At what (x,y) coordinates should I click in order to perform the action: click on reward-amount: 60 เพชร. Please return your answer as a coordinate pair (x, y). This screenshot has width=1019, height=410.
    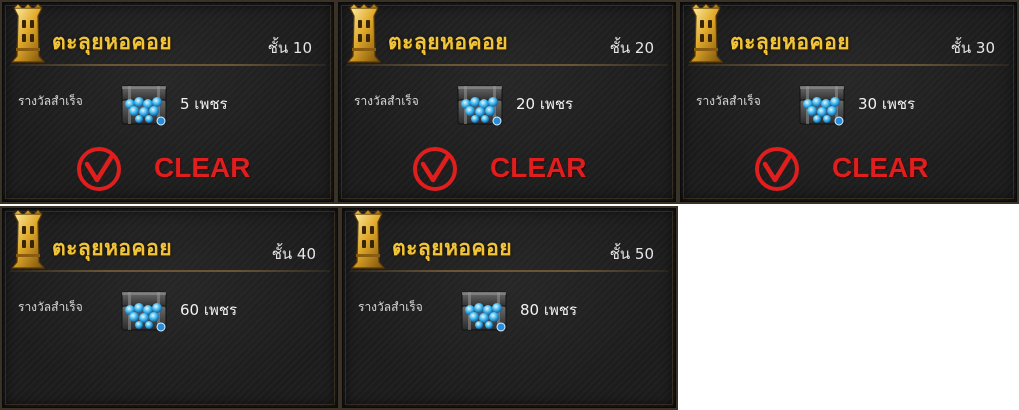
    Looking at the image, I should click on (209, 310).